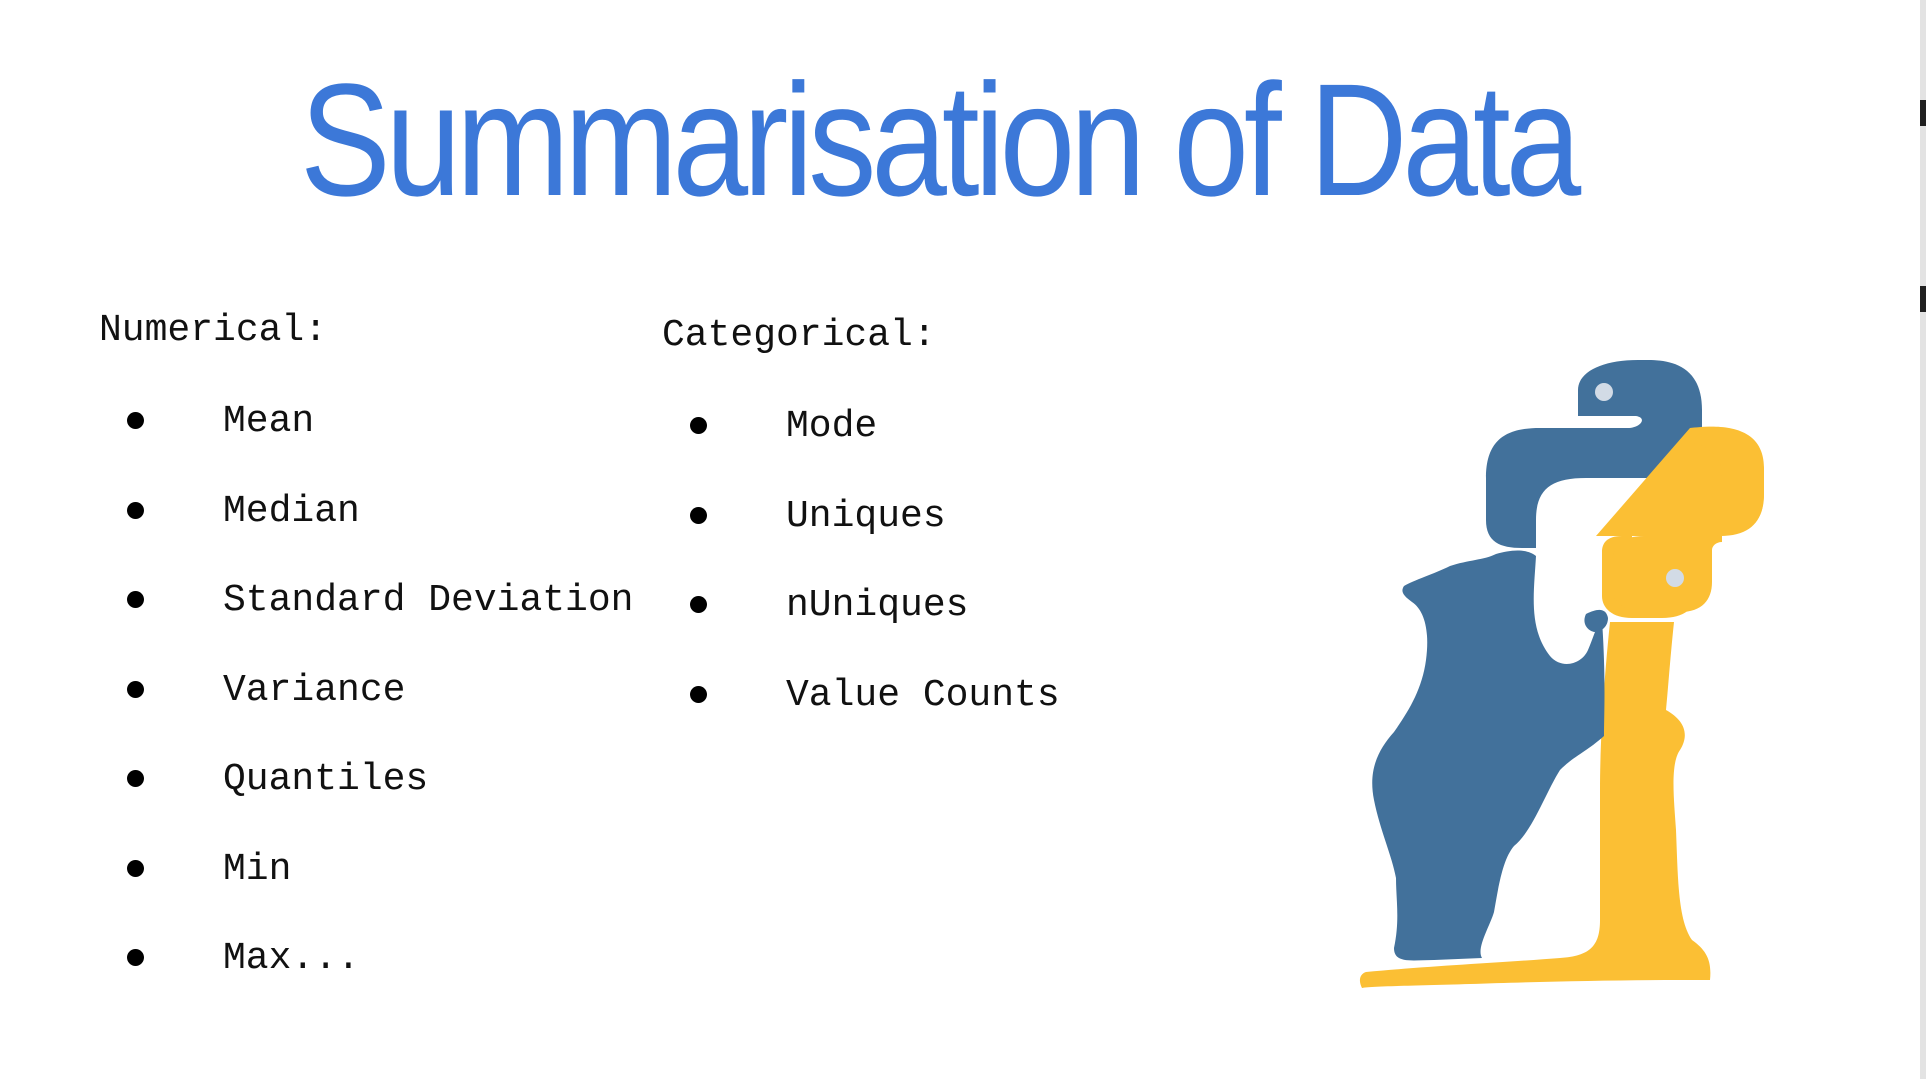 This screenshot has height=1079, width=1926. Describe the element at coordinates (799, 335) in the screenshot. I see `categorical-heading: Categorical:` at that location.